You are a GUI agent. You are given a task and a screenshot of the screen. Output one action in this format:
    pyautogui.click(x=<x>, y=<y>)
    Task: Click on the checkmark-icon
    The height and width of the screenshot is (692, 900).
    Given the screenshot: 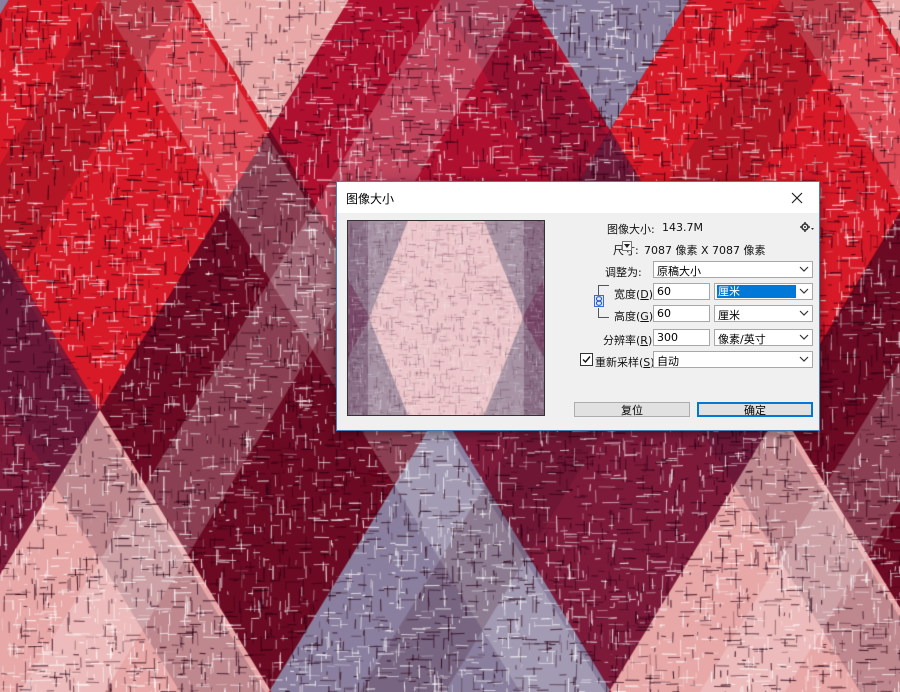 What is the action you would take?
    pyautogui.click(x=586, y=360)
    